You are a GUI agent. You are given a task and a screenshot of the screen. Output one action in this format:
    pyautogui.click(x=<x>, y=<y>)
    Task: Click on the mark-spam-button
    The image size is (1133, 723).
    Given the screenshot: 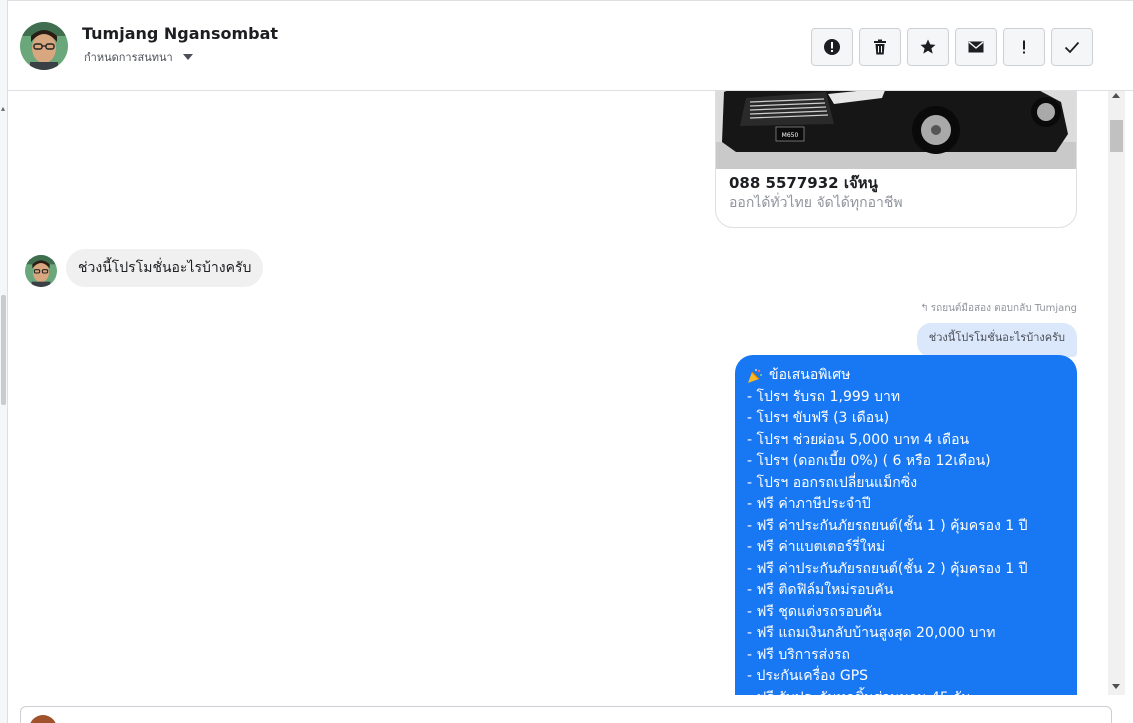 What is the action you would take?
    pyautogui.click(x=832, y=47)
    